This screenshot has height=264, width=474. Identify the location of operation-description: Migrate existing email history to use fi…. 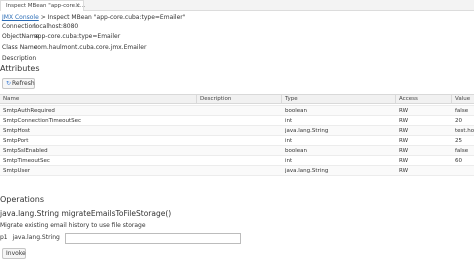
(73, 225).